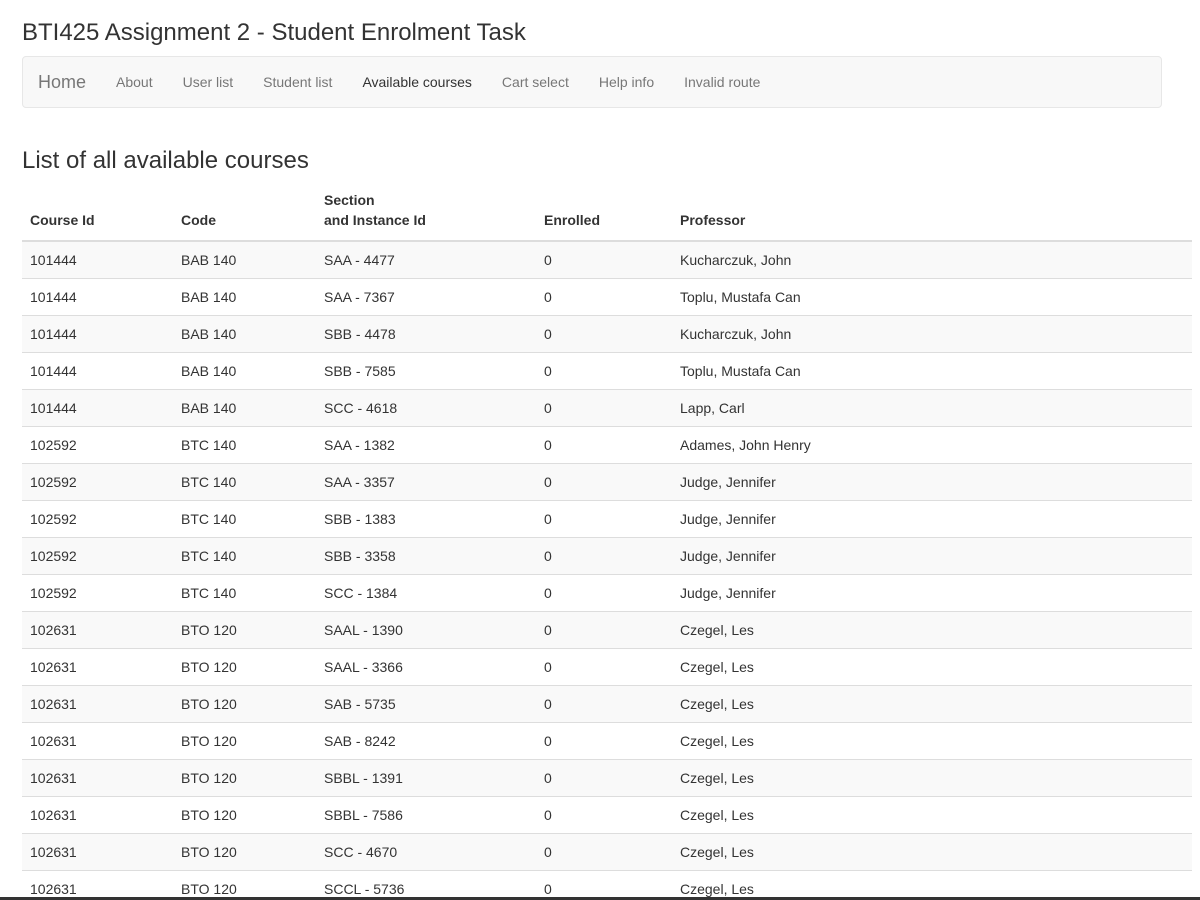 This screenshot has height=900, width=1200. Describe the element at coordinates (97, 216) in the screenshot. I see `header-course-id: Course Id` at that location.